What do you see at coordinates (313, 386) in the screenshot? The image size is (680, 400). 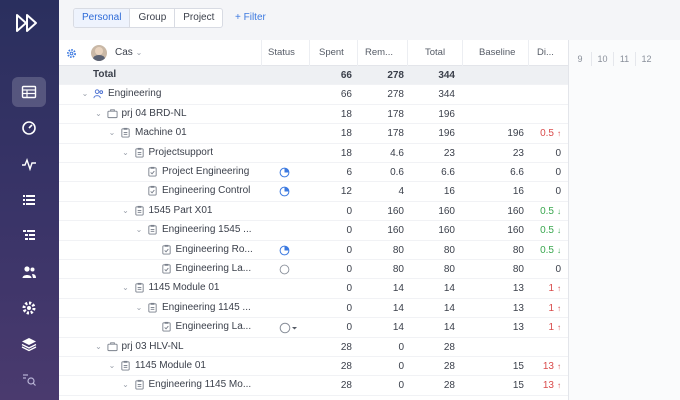 I see `table-row: ⌄ Engineering 1145 Mo... 28 0 28 15 13 ↑` at bounding box center [313, 386].